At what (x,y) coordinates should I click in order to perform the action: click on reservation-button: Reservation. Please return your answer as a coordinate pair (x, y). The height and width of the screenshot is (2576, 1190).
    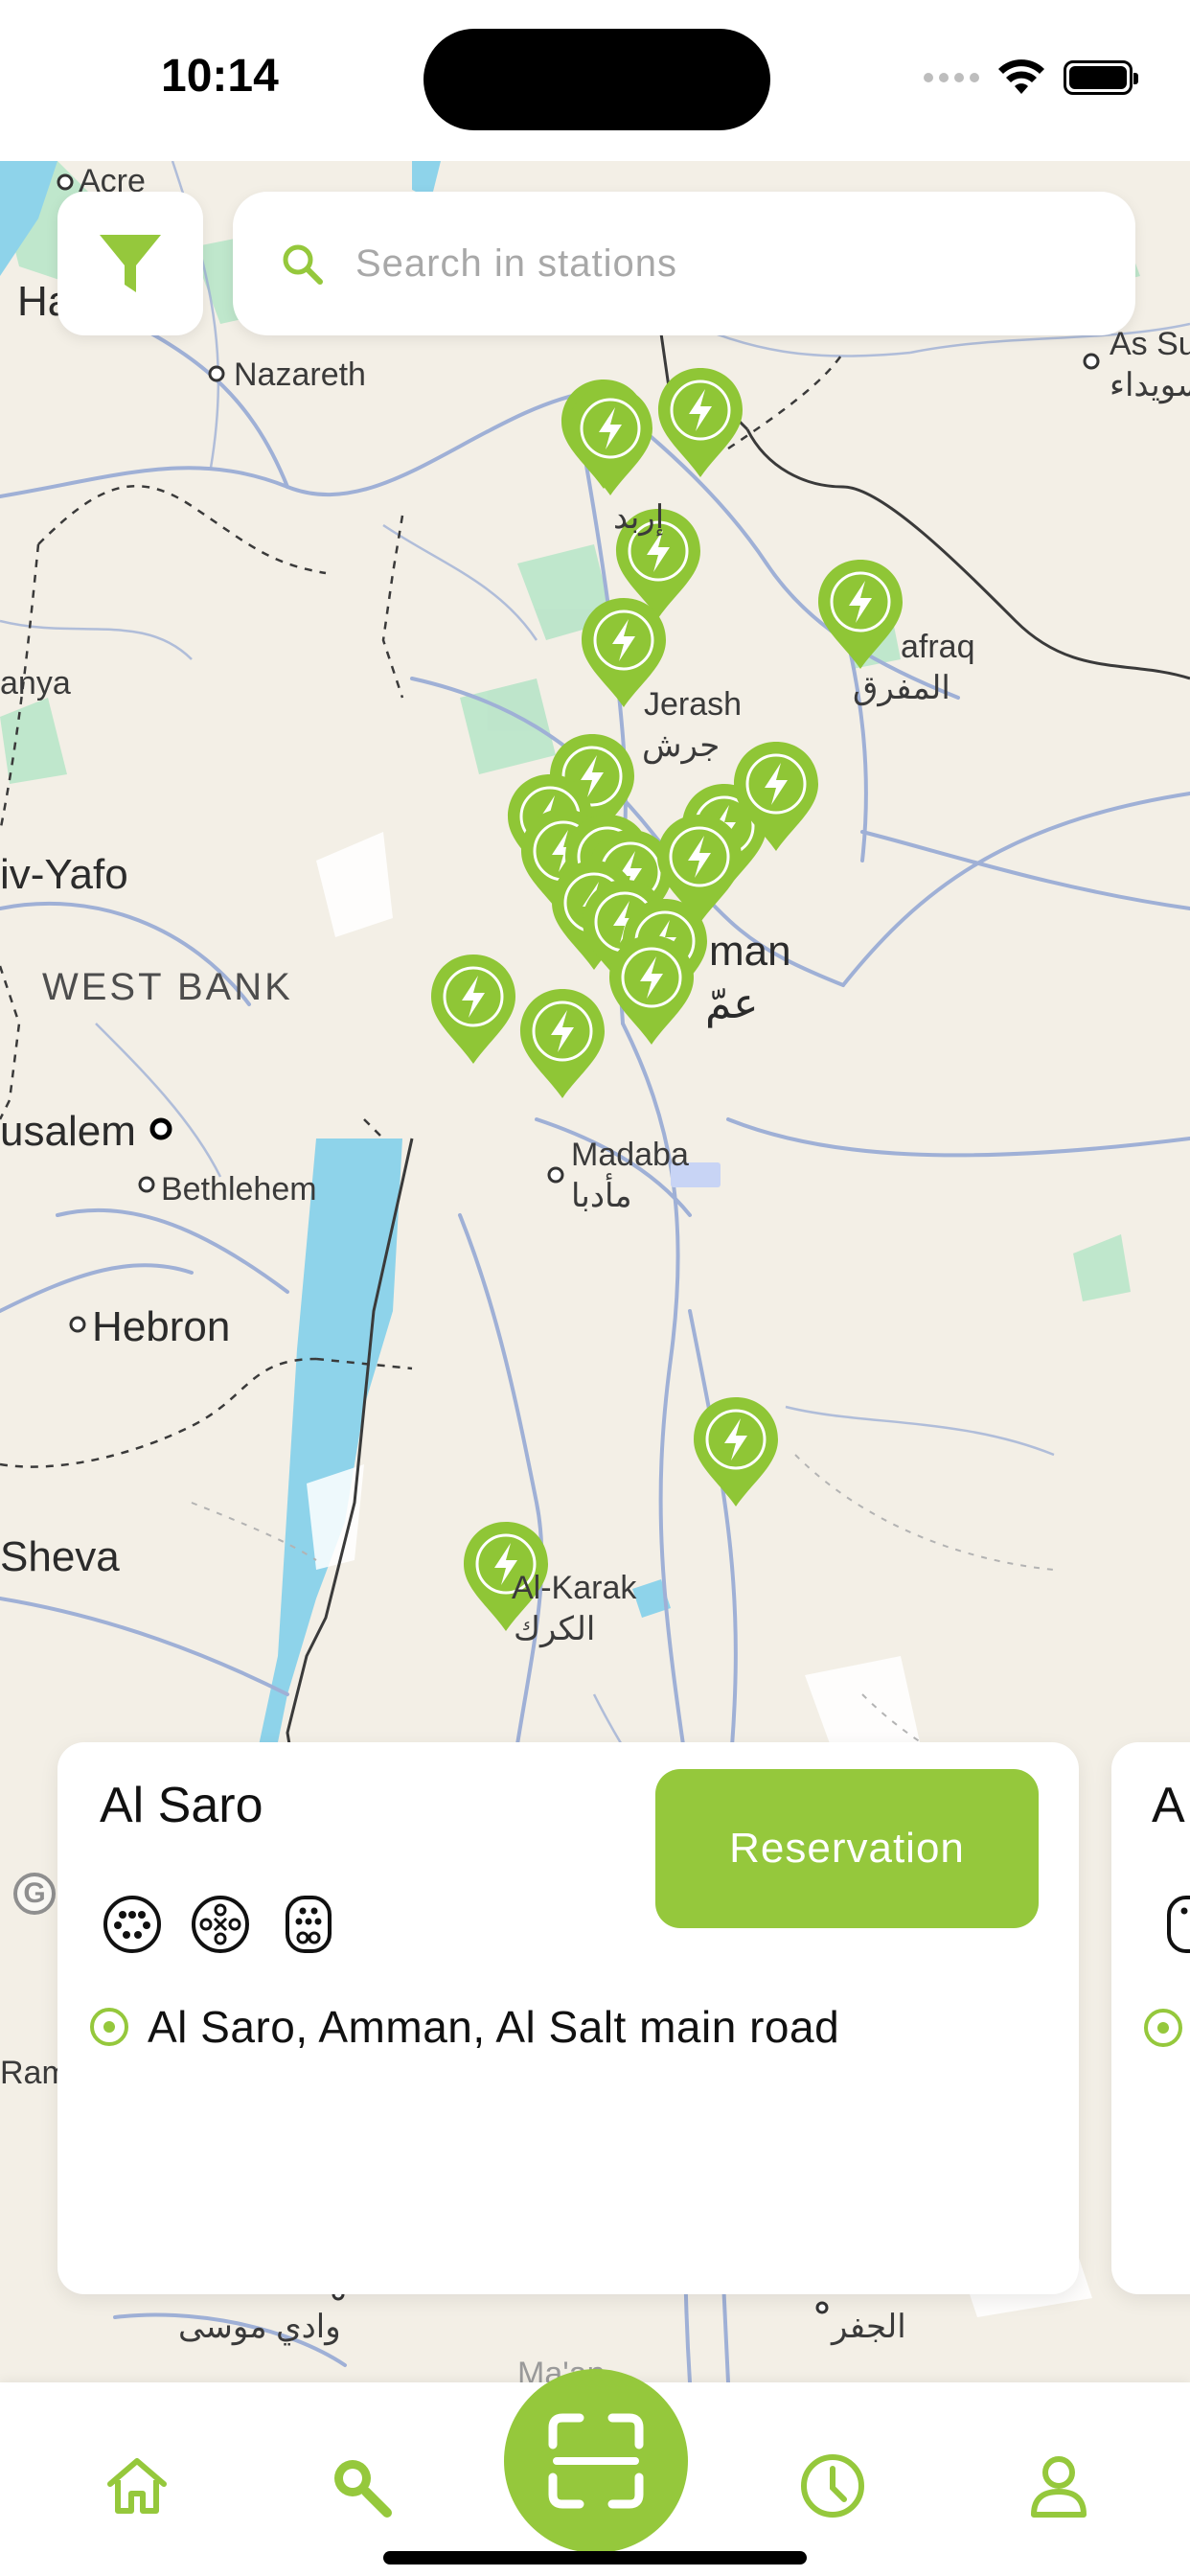
    Looking at the image, I should click on (847, 1848).